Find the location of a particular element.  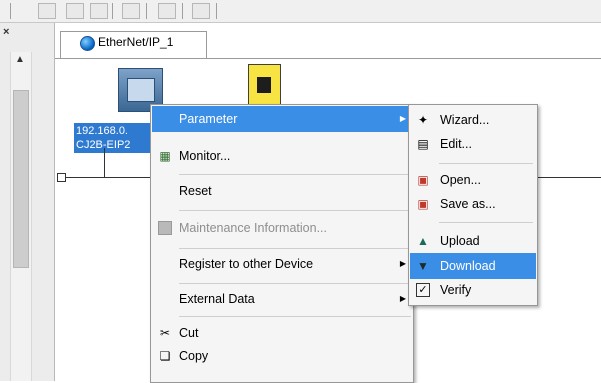

device-connector-line is located at coordinates (104, 162).